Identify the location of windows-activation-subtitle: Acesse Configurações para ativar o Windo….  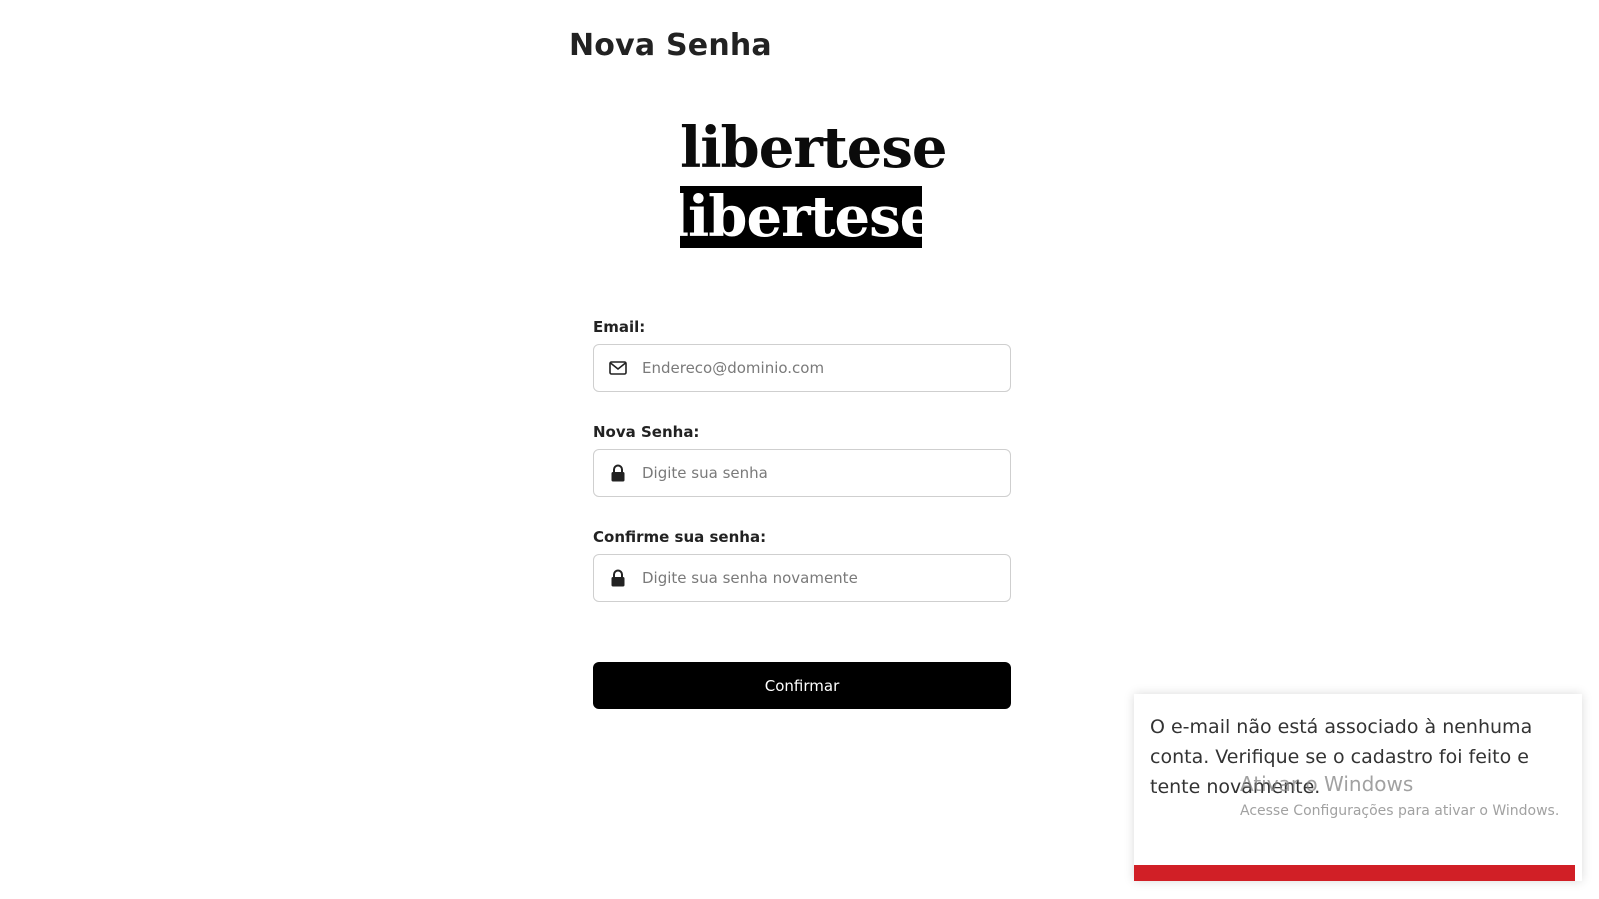
(1400, 811).